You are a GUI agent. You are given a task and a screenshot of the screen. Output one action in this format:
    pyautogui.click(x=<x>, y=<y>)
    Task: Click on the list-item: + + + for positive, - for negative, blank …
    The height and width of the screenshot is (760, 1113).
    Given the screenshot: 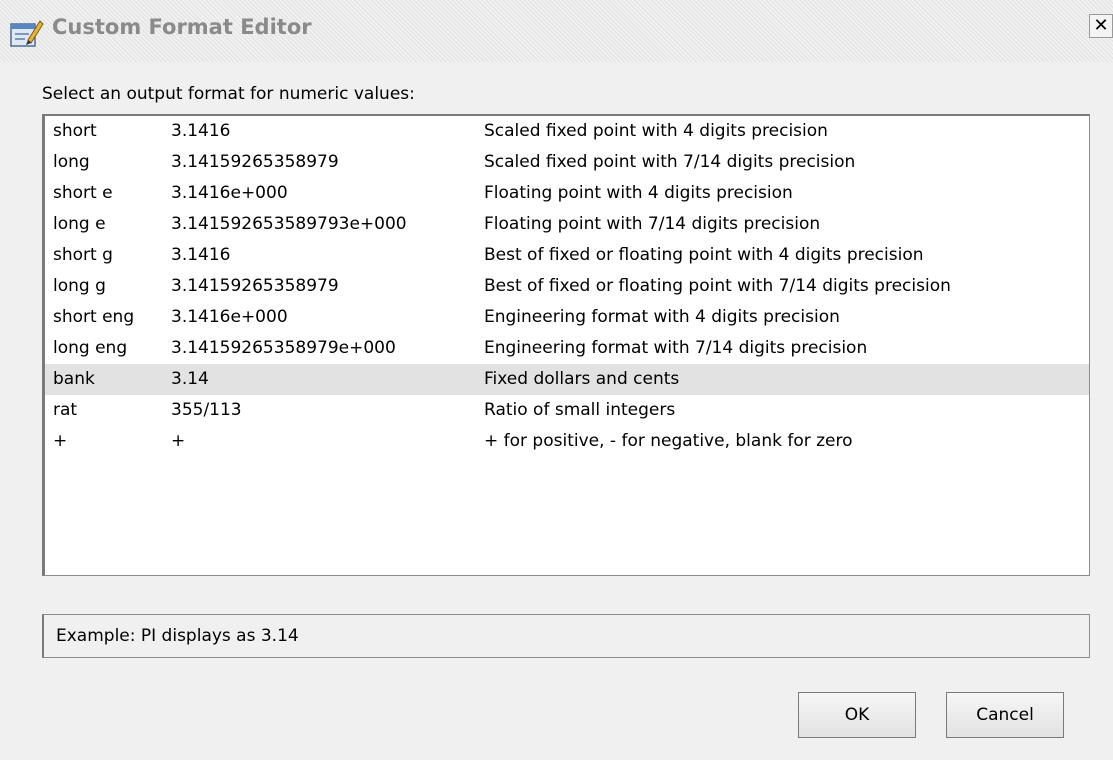 What is the action you would take?
    pyautogui.click(x=567, y=441)
    